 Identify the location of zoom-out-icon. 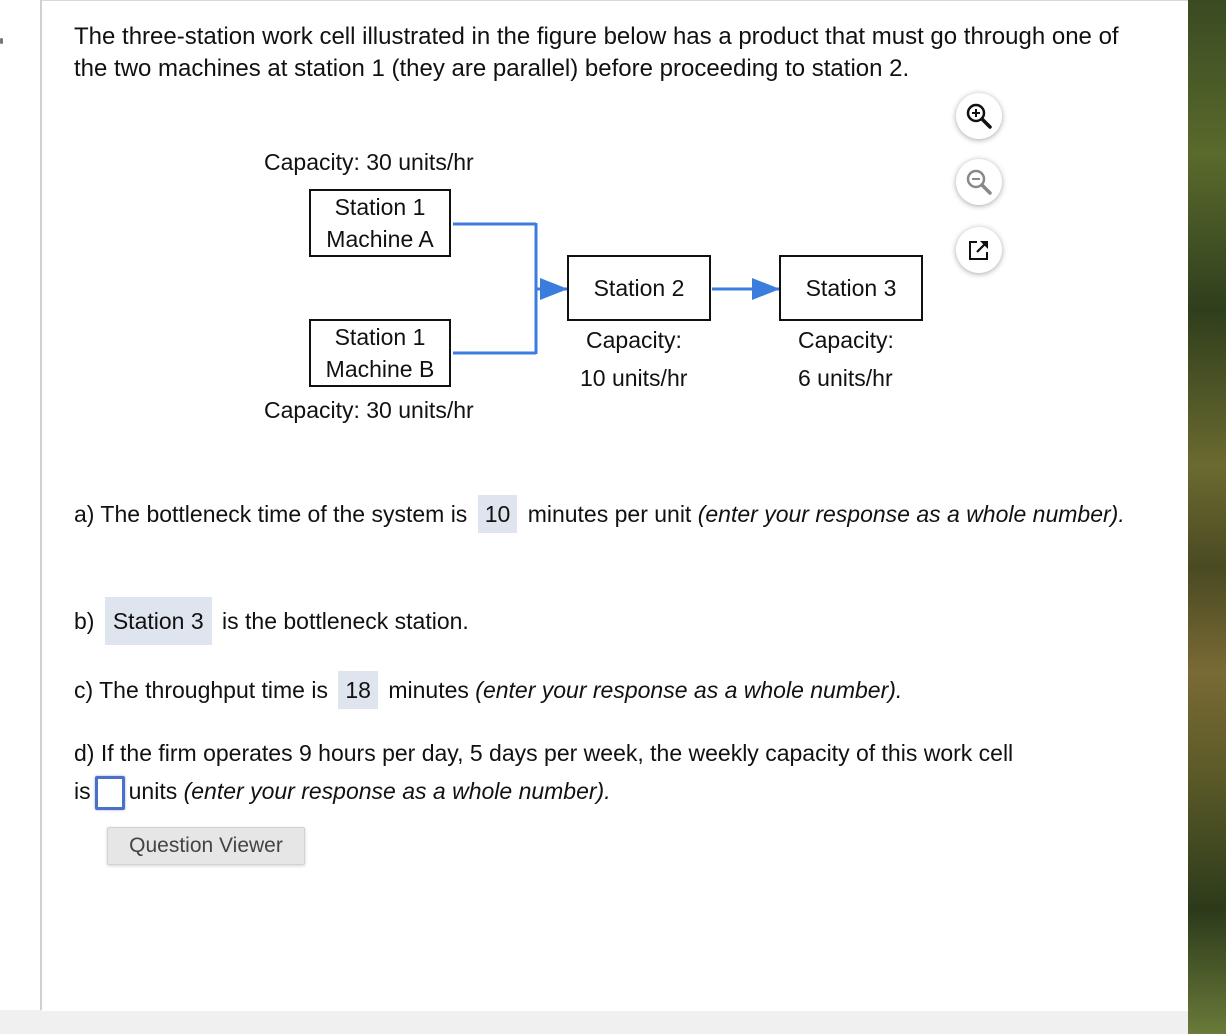
(979, 182).